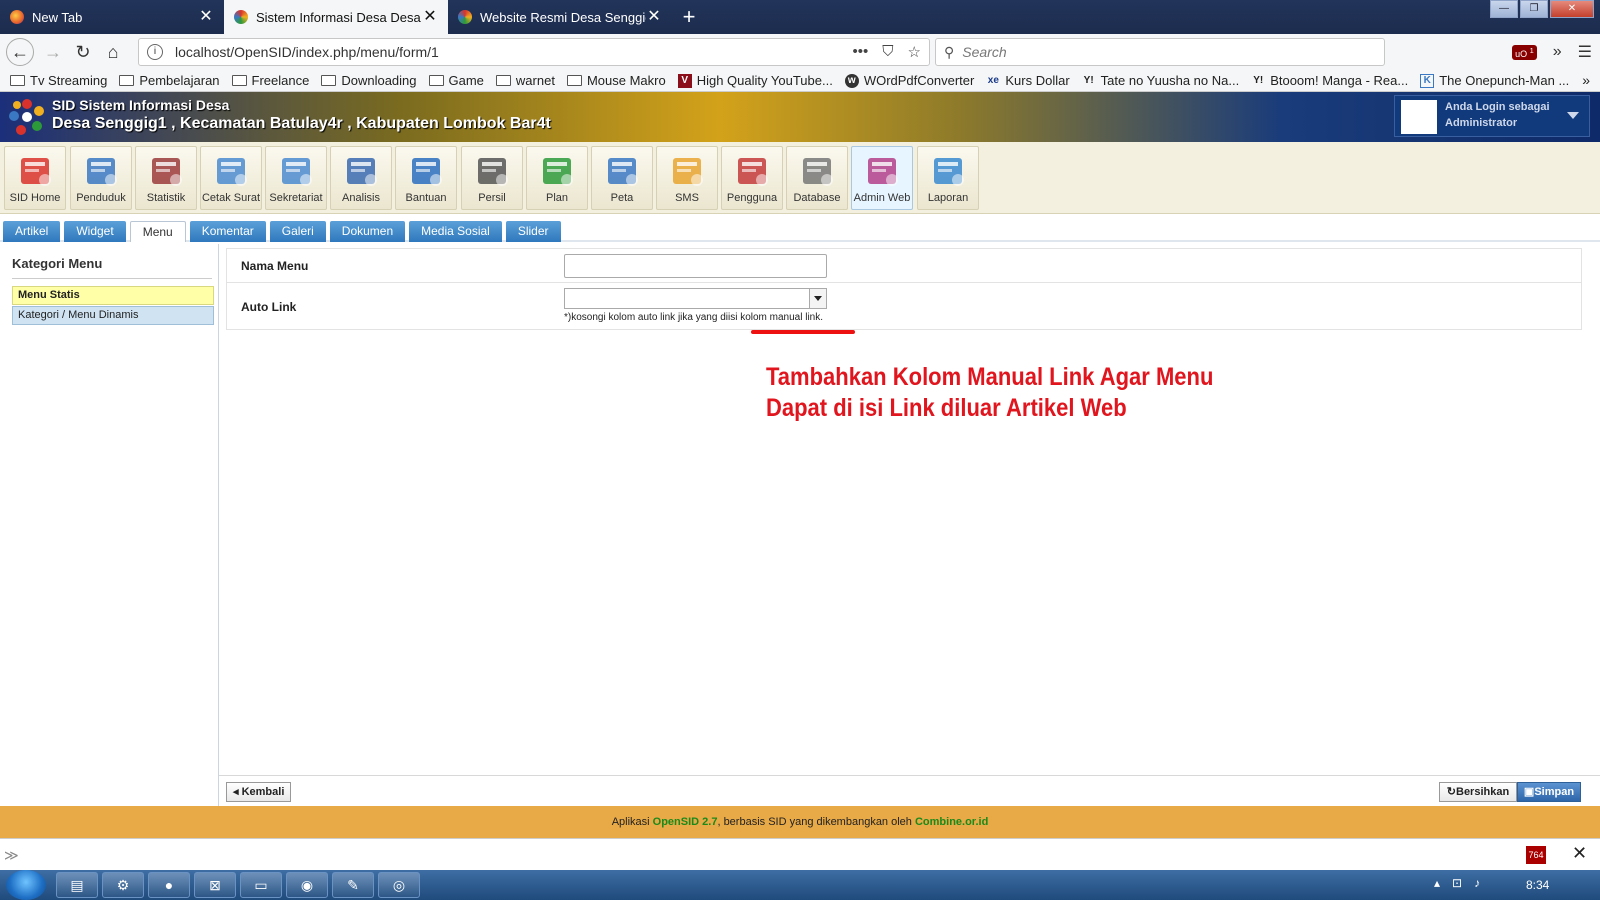 The width and height of the screenshot is (1600, 900). I want to click on tab-menu: Menu, so click(157, 231).